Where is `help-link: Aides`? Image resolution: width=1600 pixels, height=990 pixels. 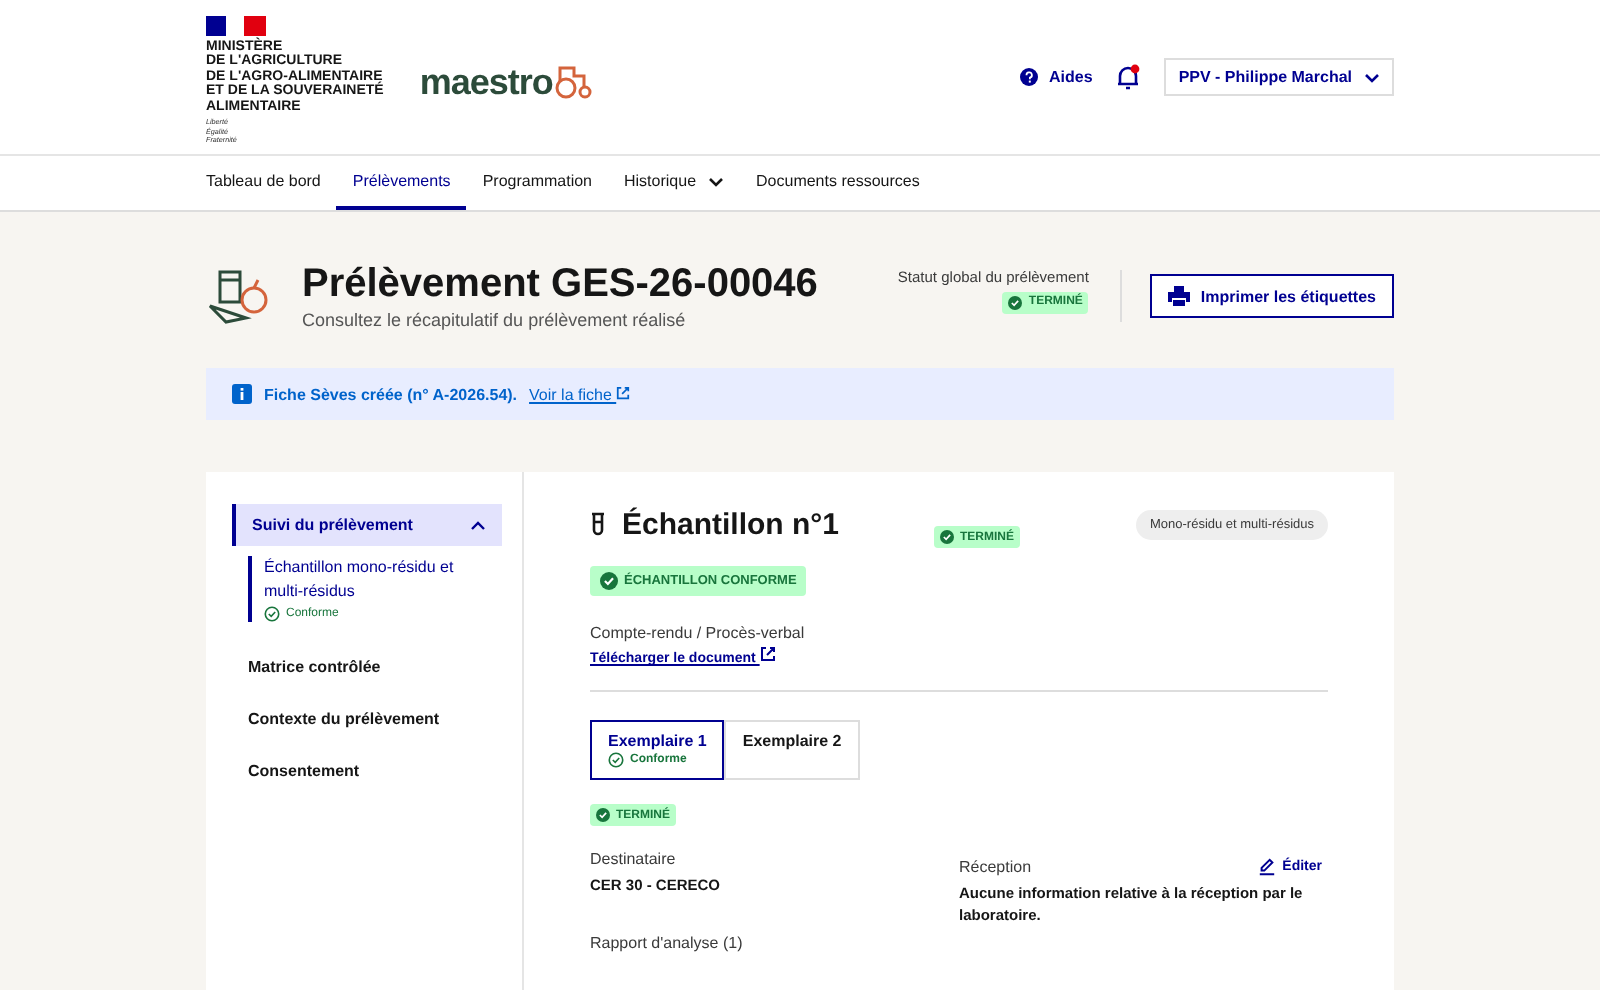
help-link: Aides is located at coordinates (1056, 77).